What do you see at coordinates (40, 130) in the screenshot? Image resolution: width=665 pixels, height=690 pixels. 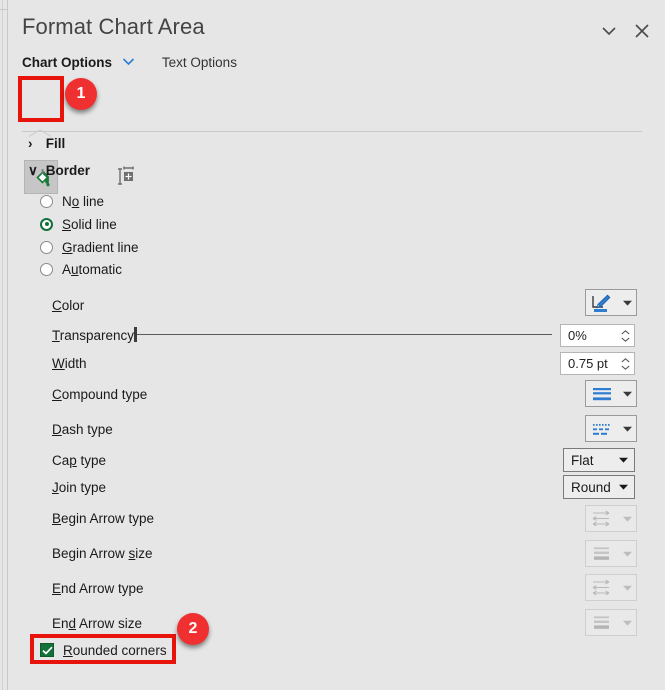 I see `active-tab-notch` at bounding box center [40, 130].